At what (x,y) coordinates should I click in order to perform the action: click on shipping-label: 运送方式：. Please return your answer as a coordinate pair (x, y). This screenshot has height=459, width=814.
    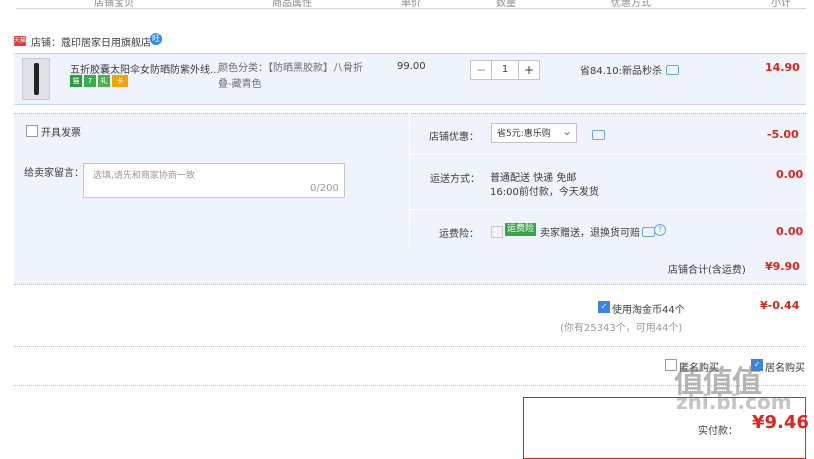
    Looking at the image, I should click on (455, 179).